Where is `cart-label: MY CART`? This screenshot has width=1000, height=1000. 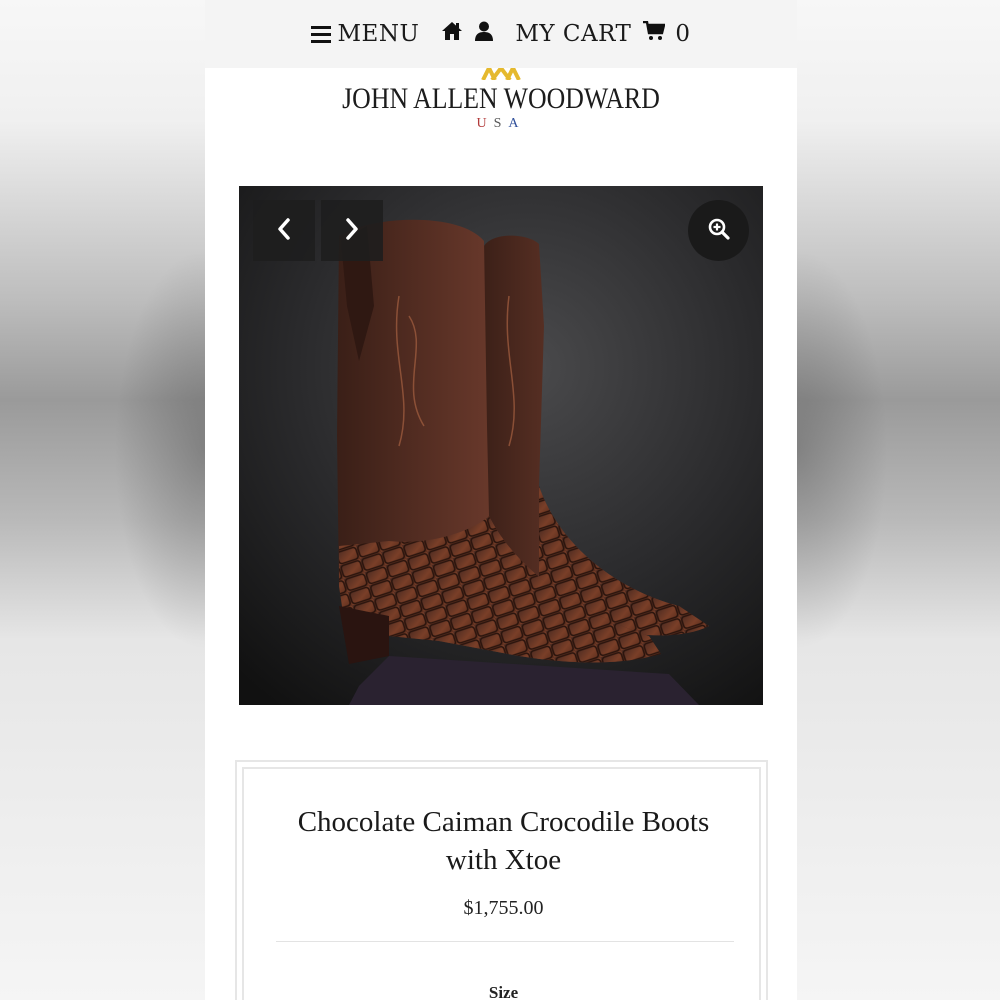 cart-label: MY CART is located at coordinates (573, 34).